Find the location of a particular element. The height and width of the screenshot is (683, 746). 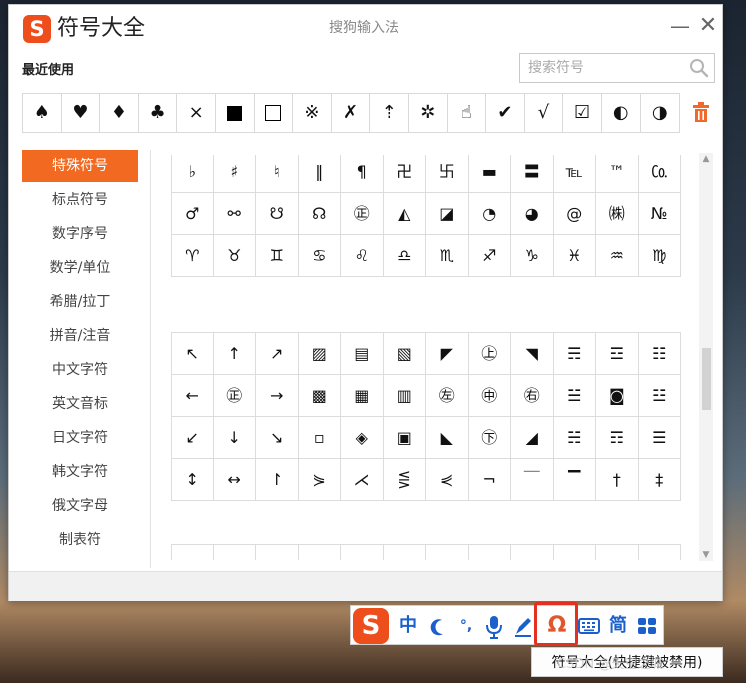

symbol-cell: ㊥ is located at coordinates (489, 396).